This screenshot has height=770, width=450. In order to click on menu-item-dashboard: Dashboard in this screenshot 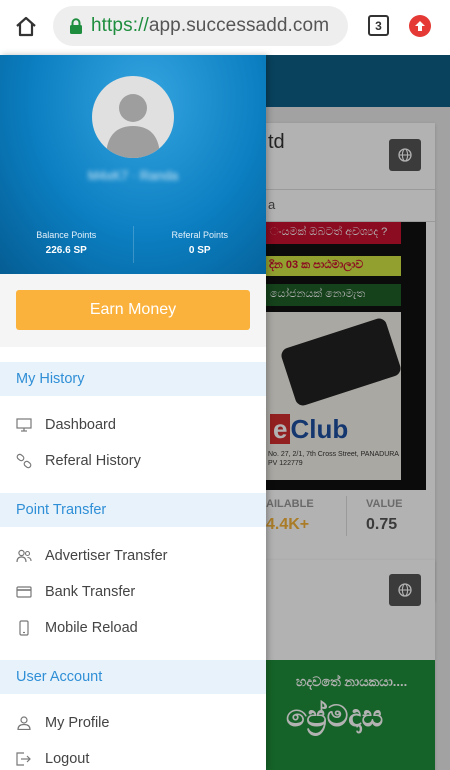, I will do `click(133, 425)`.